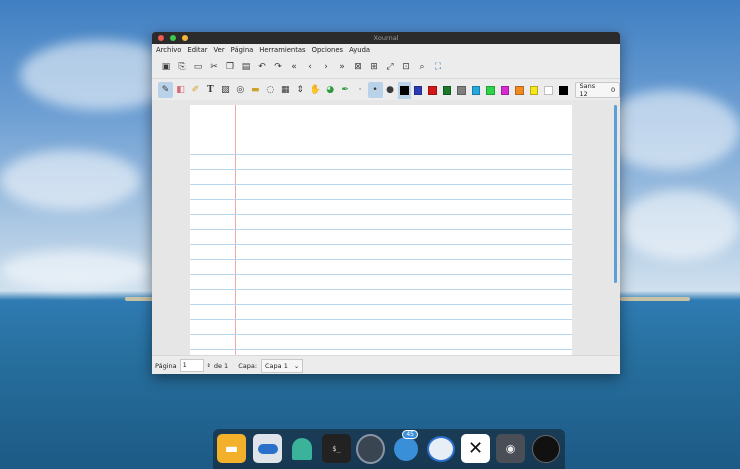 This screenshot has height=469, width=740. Describe the element at coordinates (505, 90) in the screenshot. I see `color-magenta` at that location.